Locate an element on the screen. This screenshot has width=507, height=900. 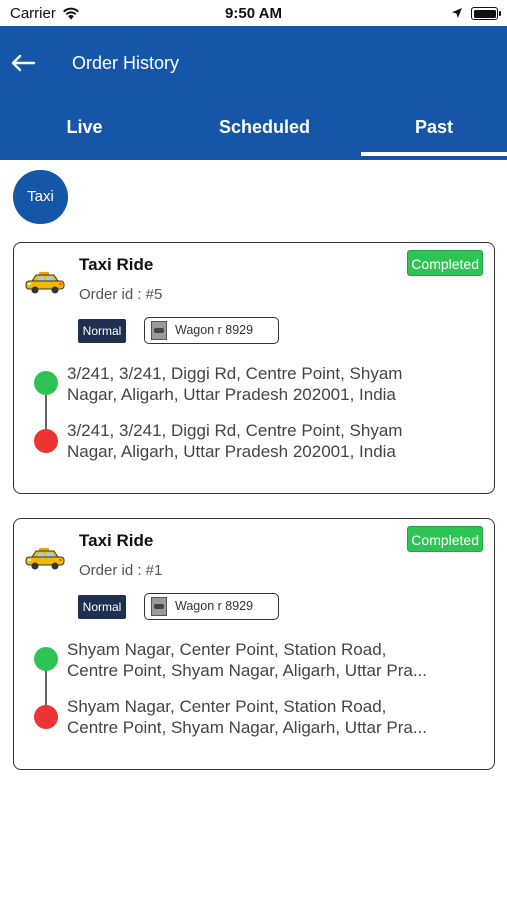
battery-icon is located at coordinates (486, 13).